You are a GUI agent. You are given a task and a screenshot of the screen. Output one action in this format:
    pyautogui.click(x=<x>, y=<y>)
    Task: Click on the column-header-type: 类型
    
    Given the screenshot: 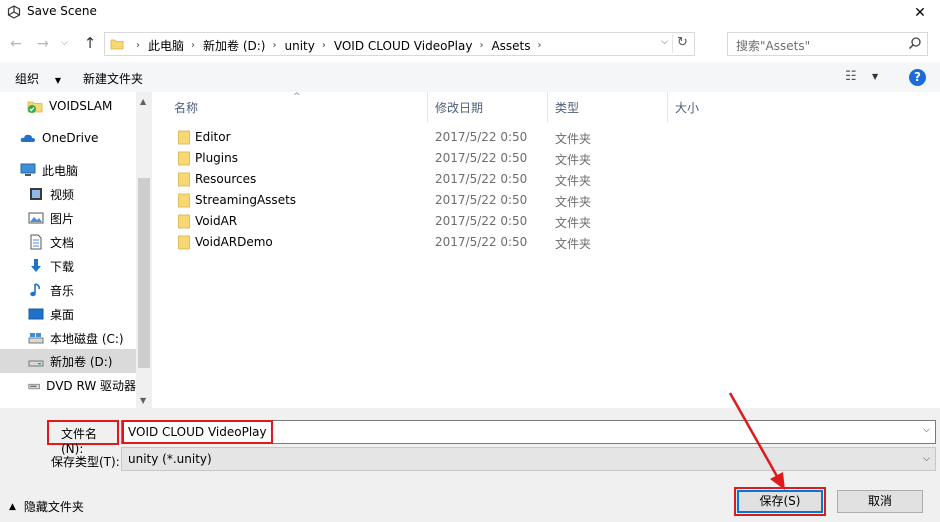 What is the action you would take?
    pyautogui.click(x=608, y=107)
    